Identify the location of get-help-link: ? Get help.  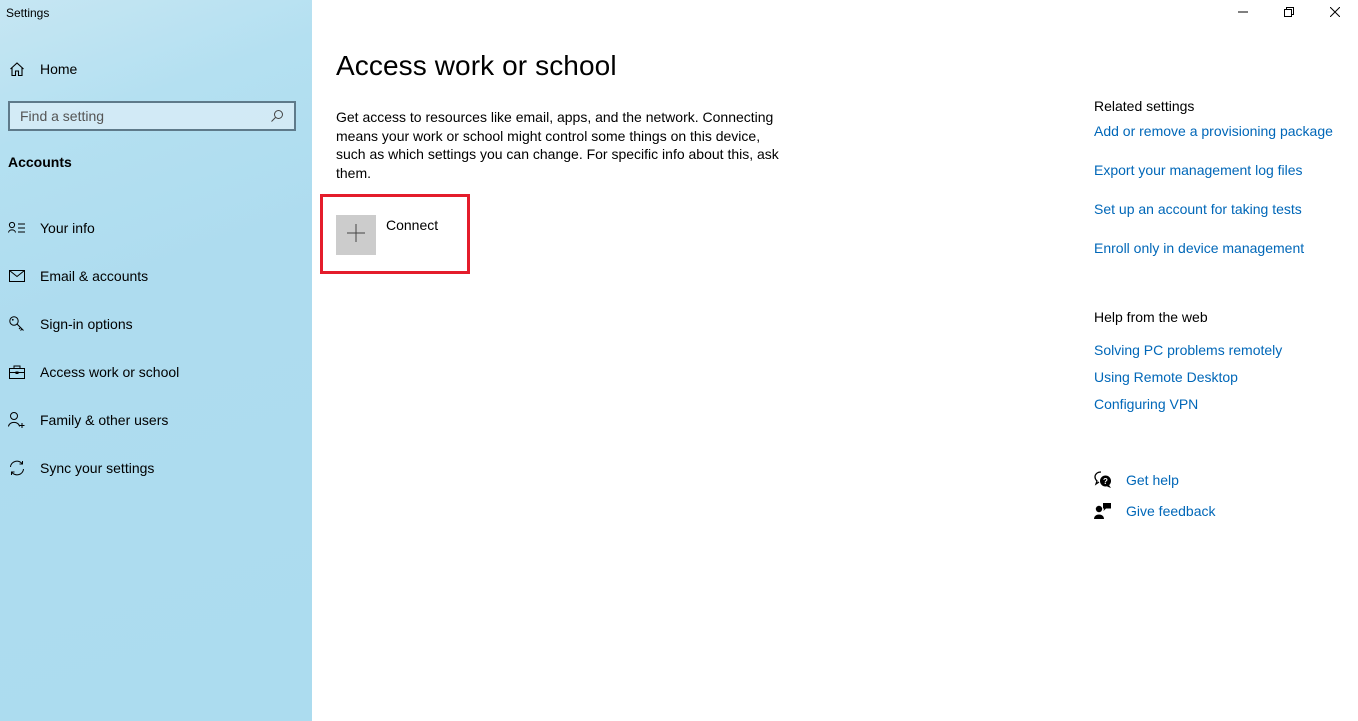
(1155, 479).